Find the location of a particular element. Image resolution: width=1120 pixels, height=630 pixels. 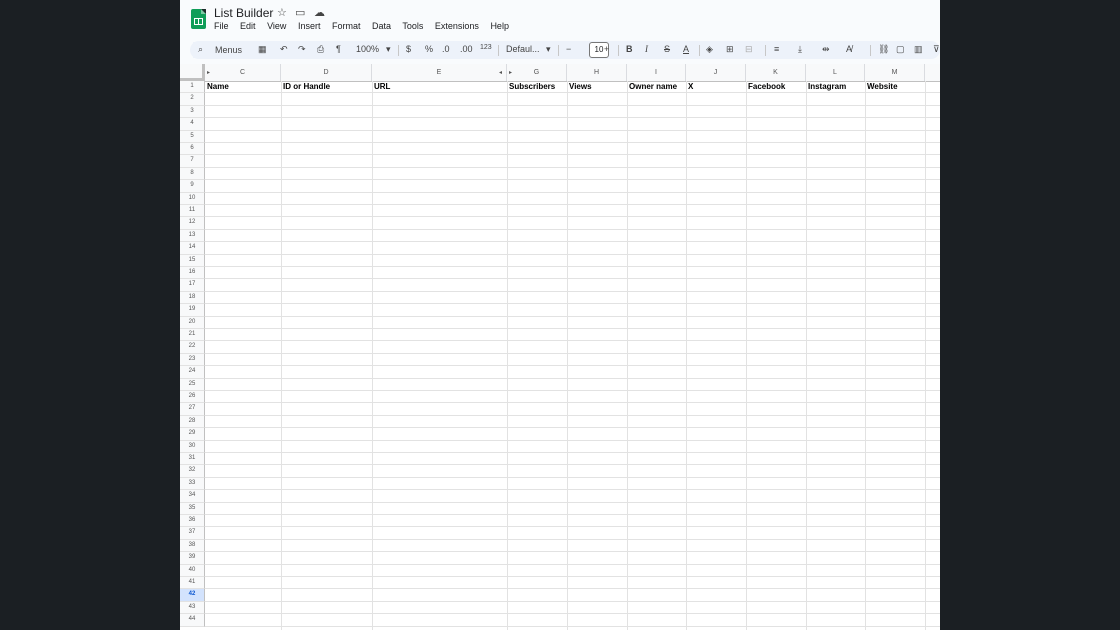

menu-tools: Tools is located at coordinates (412, 26).